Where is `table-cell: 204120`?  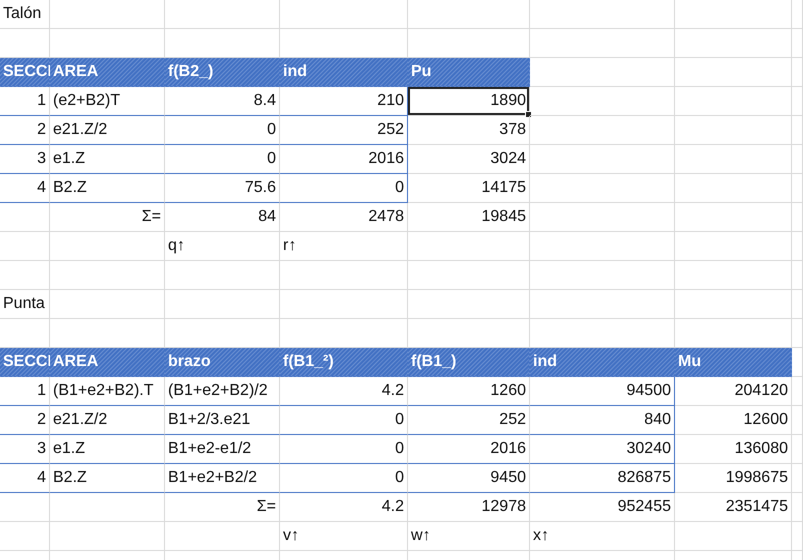 table-cell: 204120 is located at coordinates (733, 391).